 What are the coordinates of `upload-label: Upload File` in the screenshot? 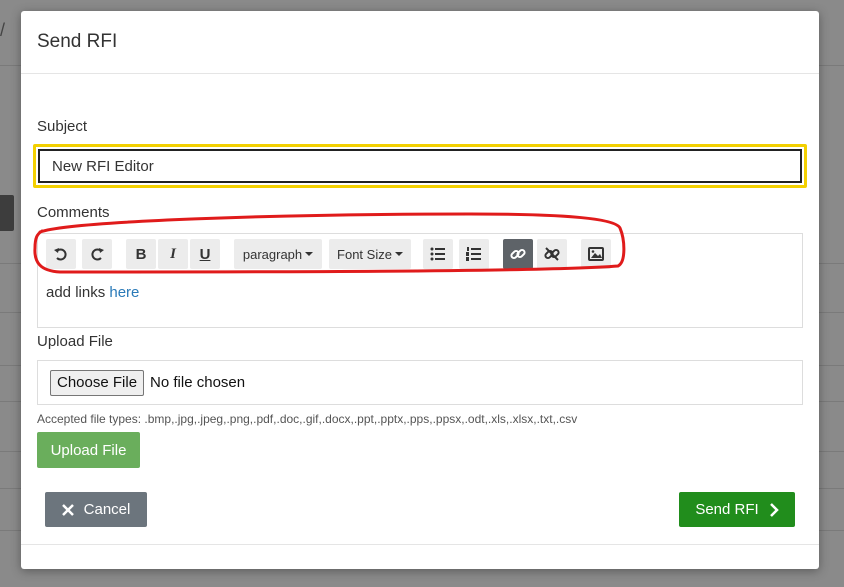 It's located at (75, 341).